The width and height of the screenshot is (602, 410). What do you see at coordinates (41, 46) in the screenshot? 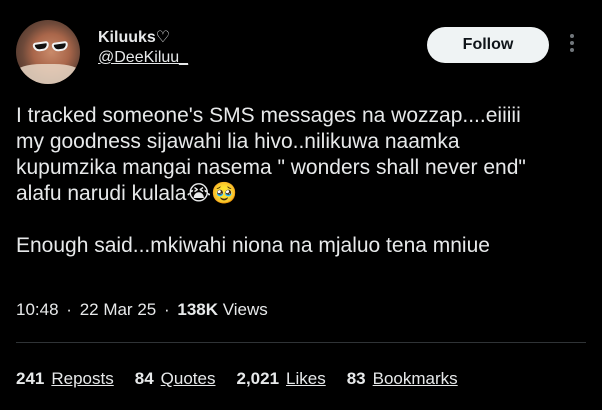
I see `avatar-glasses-left` at bounding box center [41, 46].